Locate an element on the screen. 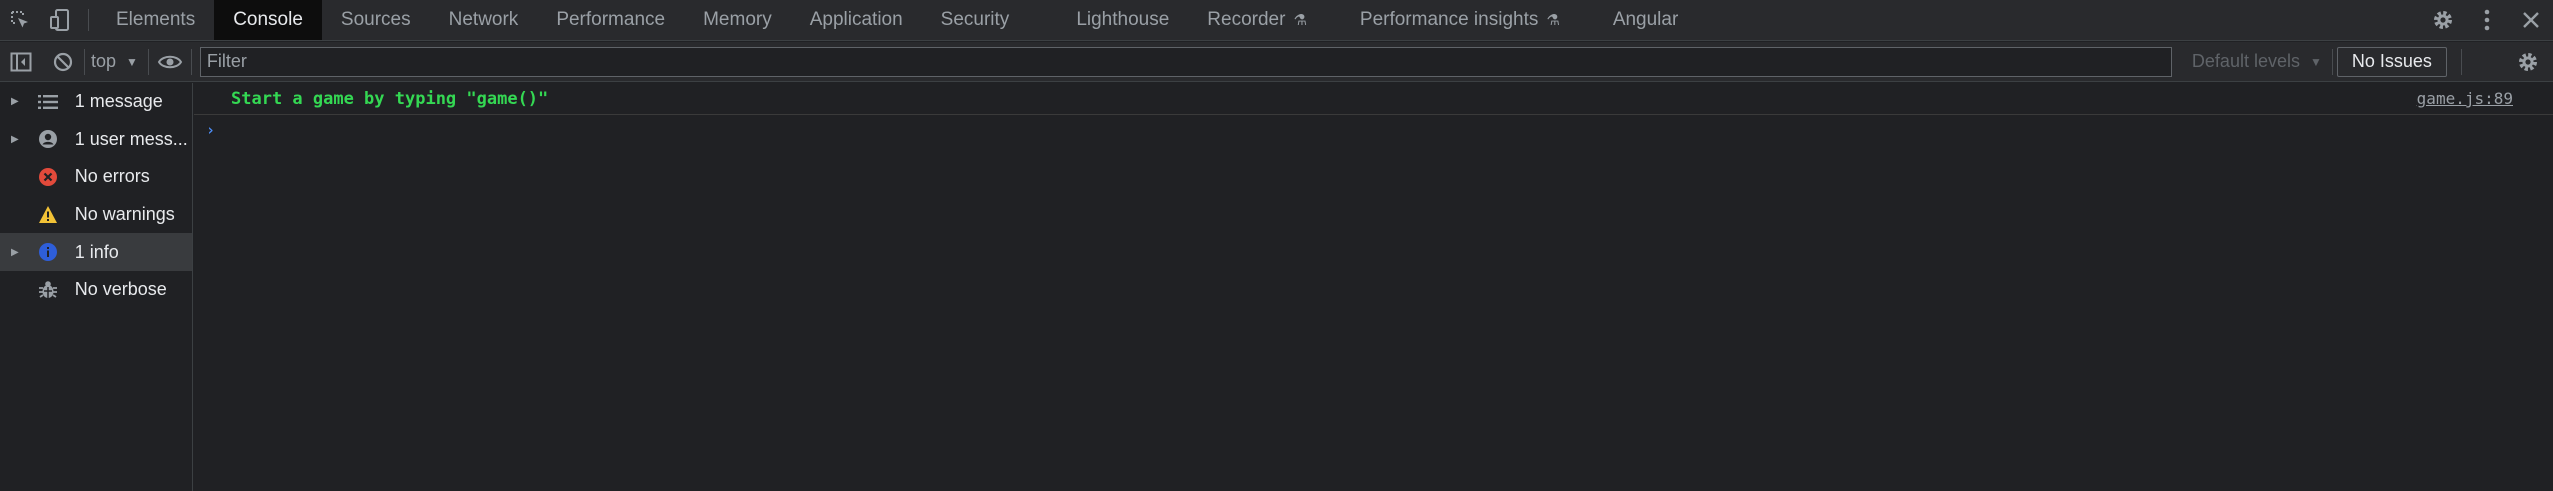  prompt-chevron-icon: › is located at coordinates (211, 130).